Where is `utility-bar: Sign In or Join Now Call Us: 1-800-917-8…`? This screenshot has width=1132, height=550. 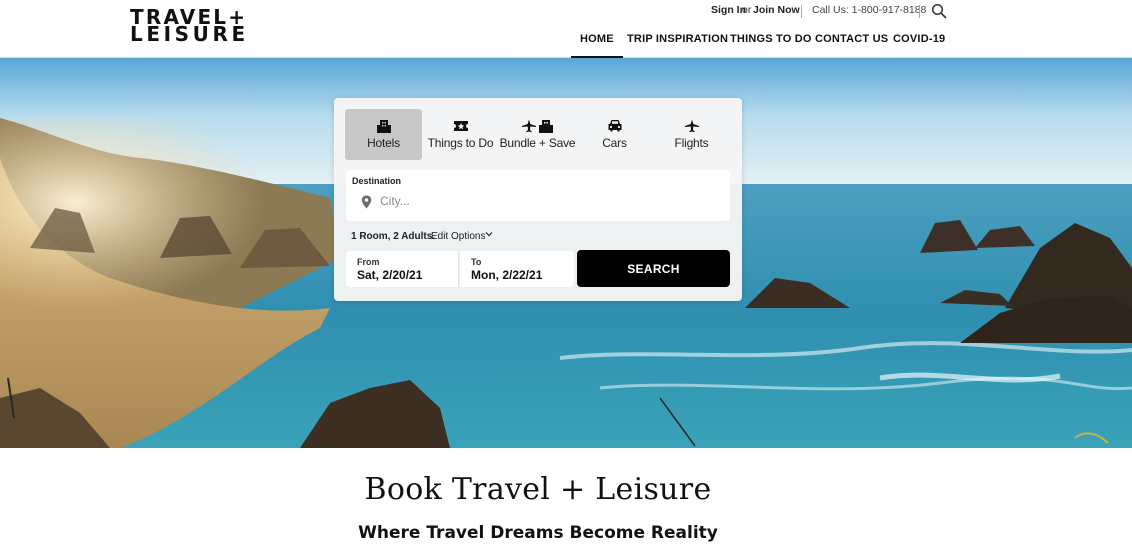
utility-bar: Sign In or Join Now Call Us: 1-800-917-8… is located at coordinates (566, 11).